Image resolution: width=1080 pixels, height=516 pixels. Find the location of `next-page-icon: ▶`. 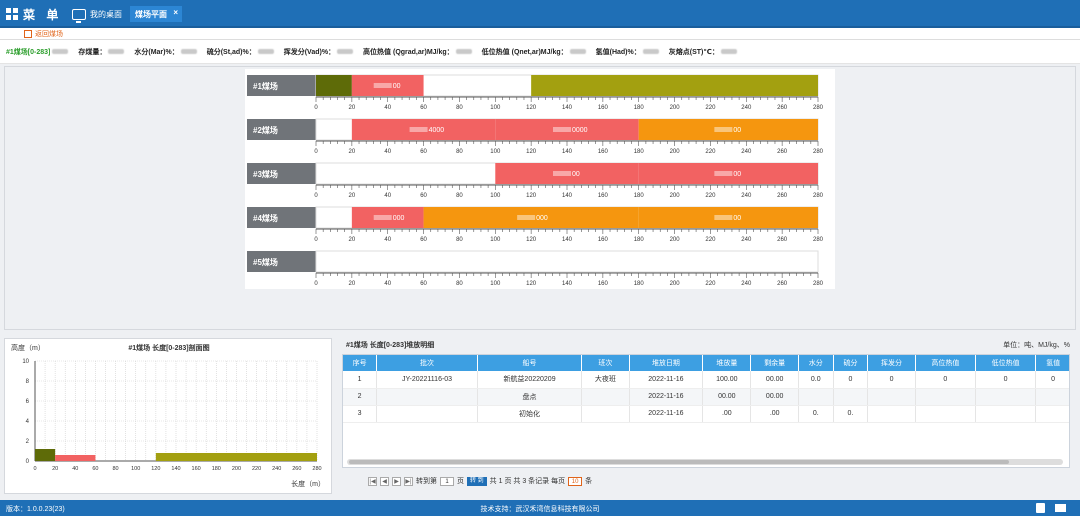

next-page-icon: ▶ is located at coordinates (396, 481).